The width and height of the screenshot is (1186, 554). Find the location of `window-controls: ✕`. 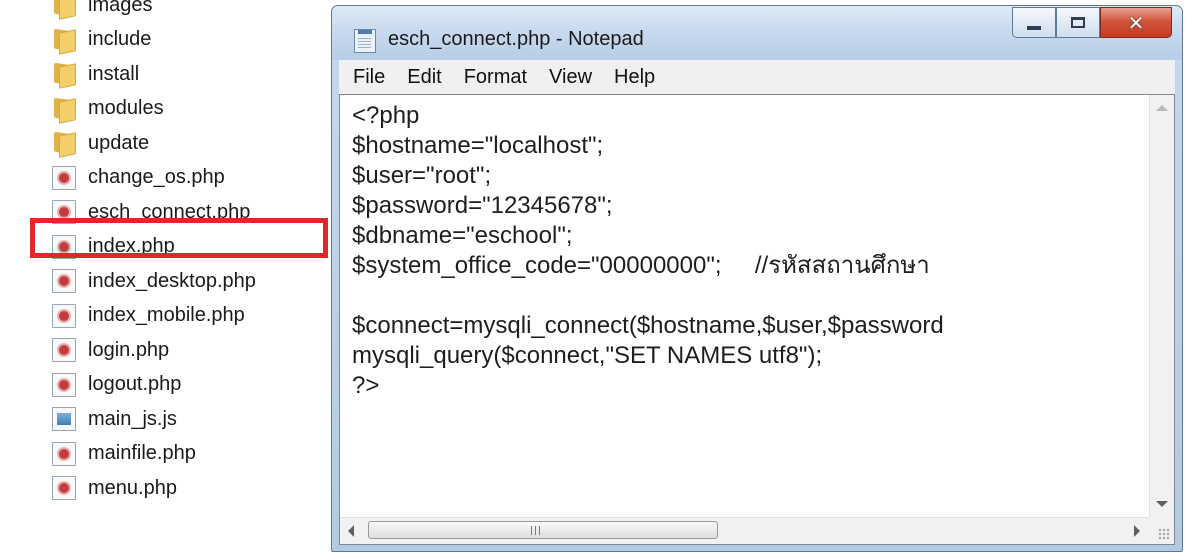

window-controls: ✕ is located at coordinates (1092, 22).